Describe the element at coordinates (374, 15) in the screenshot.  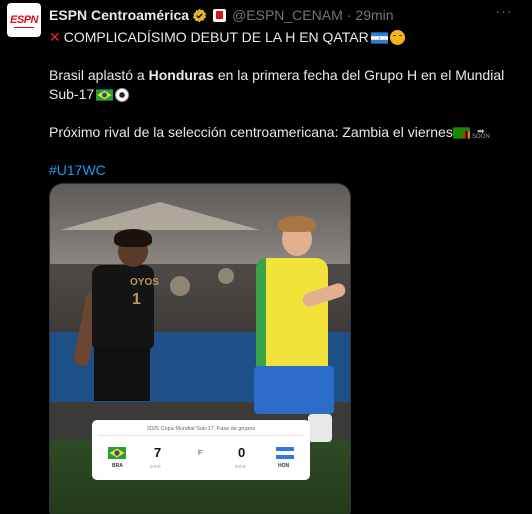
I see `timestamp: 29min` at that location.